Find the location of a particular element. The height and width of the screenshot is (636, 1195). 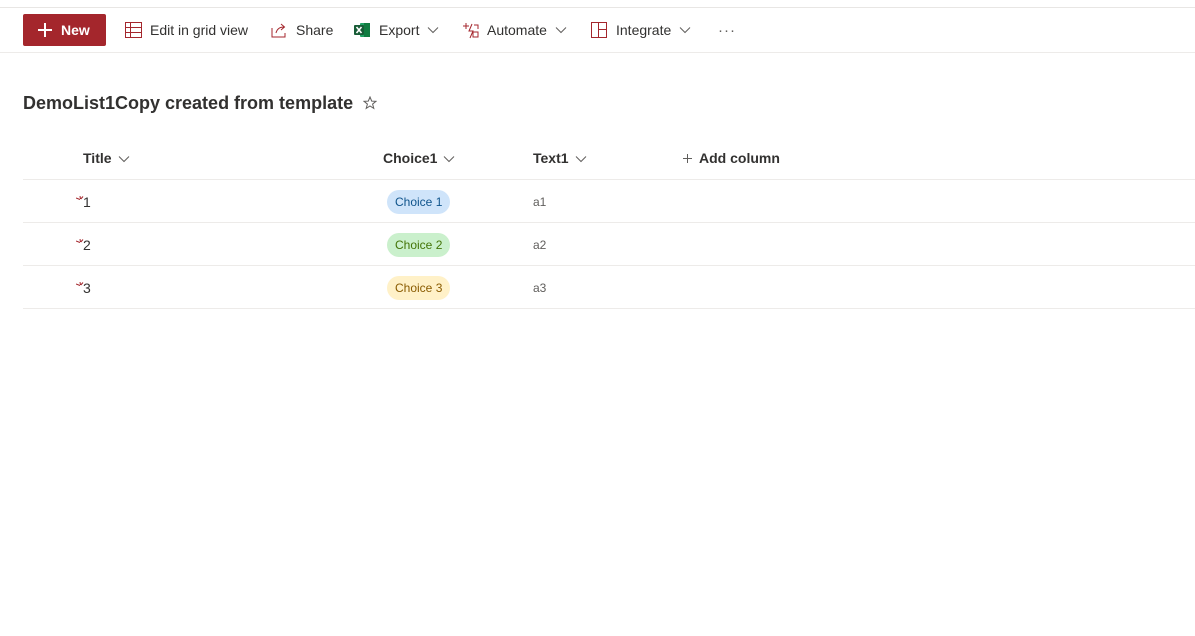

text-cell: a2 is located at coordinates (540, 244).